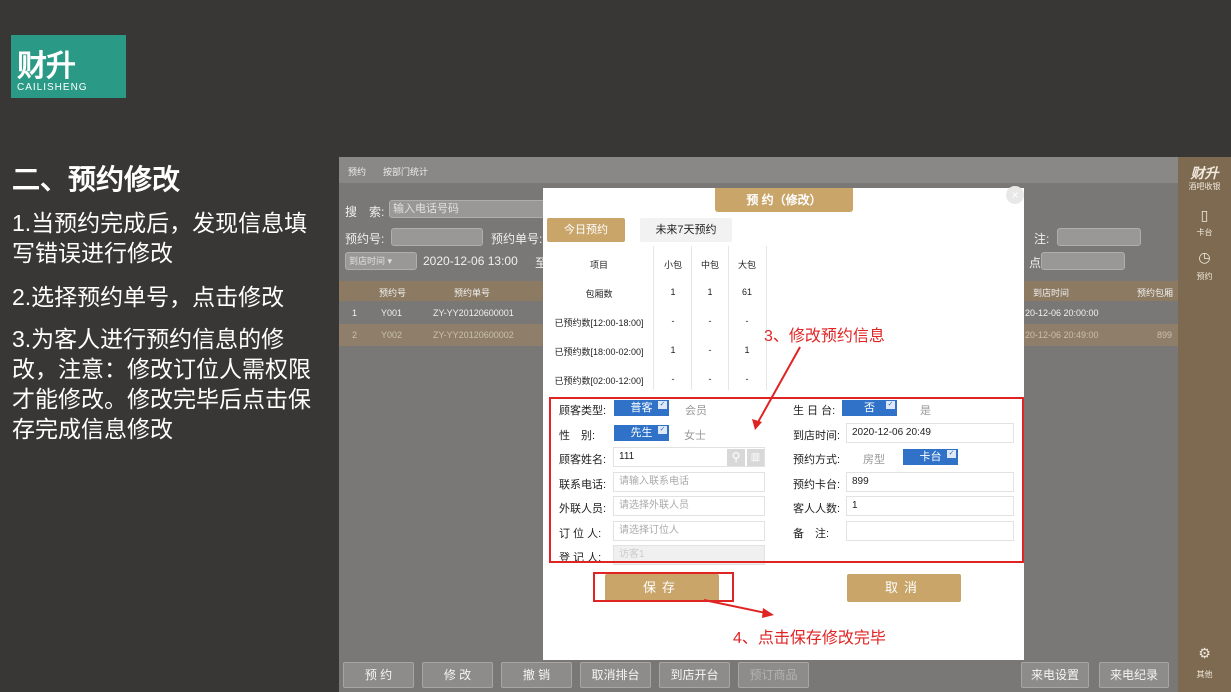 This screenshot has height=692, width=1231. Describe the element at coordinates (768, 613) in the screenshot. I see `arrow-head-save` at that location.